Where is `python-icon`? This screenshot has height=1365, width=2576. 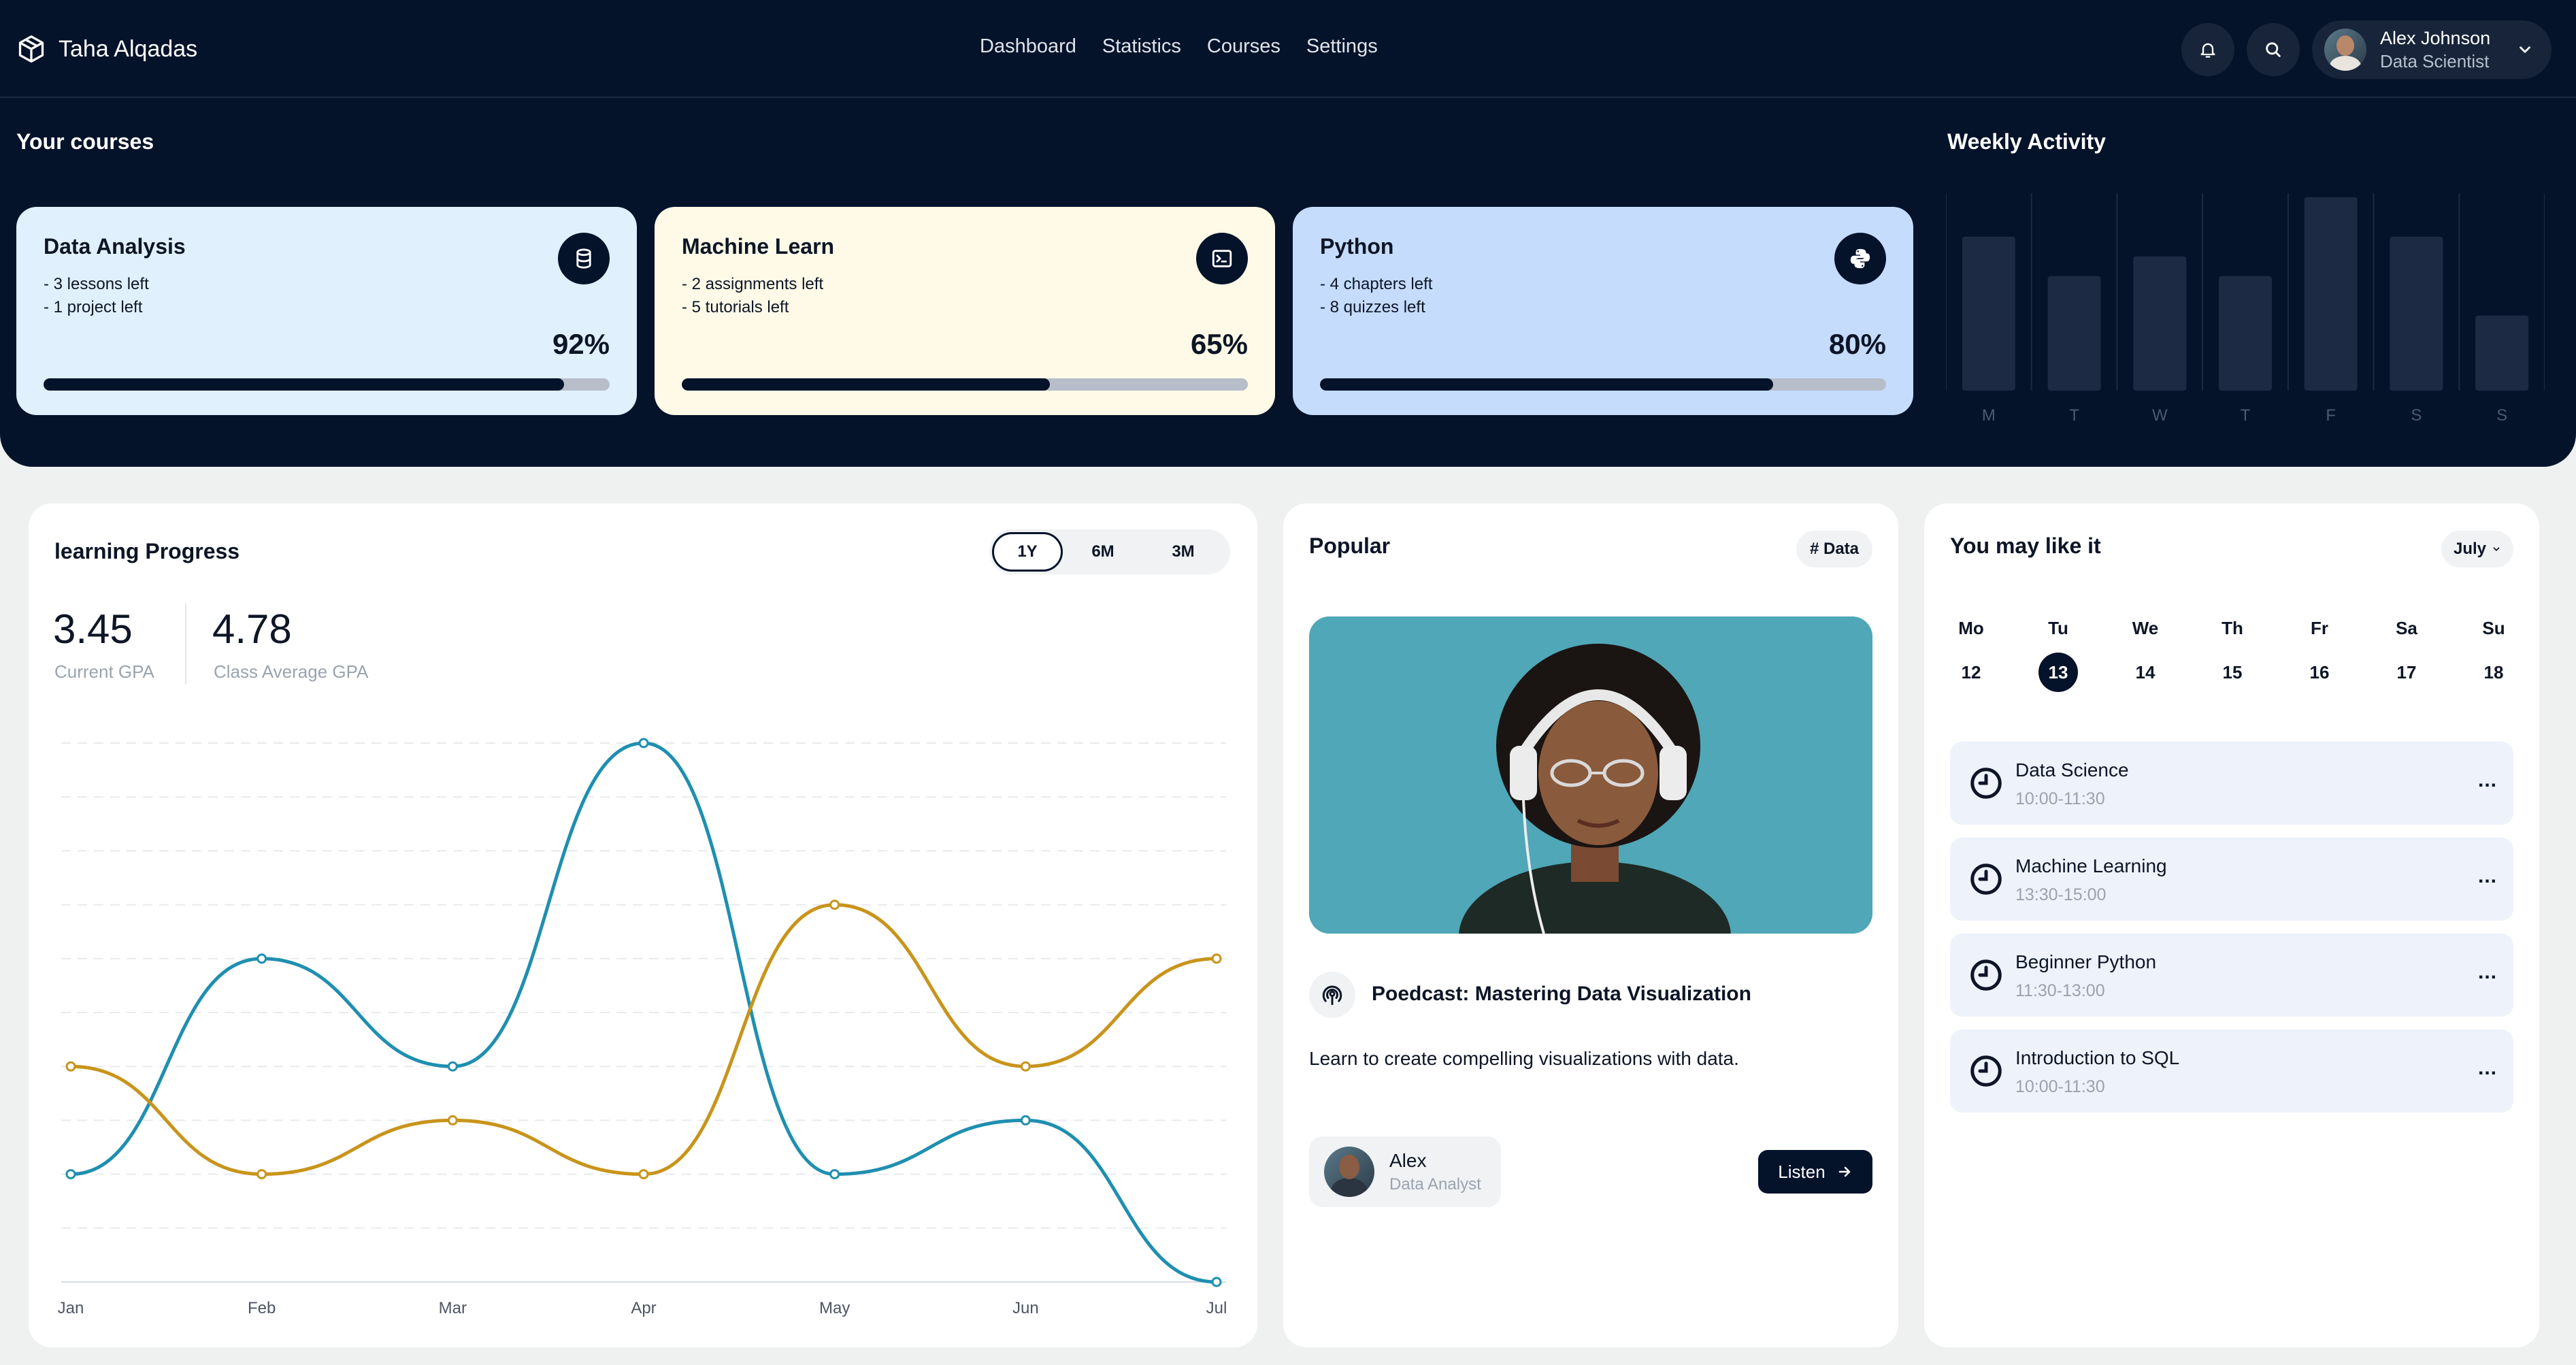
python-icon is located at coordinates (1860, 259).